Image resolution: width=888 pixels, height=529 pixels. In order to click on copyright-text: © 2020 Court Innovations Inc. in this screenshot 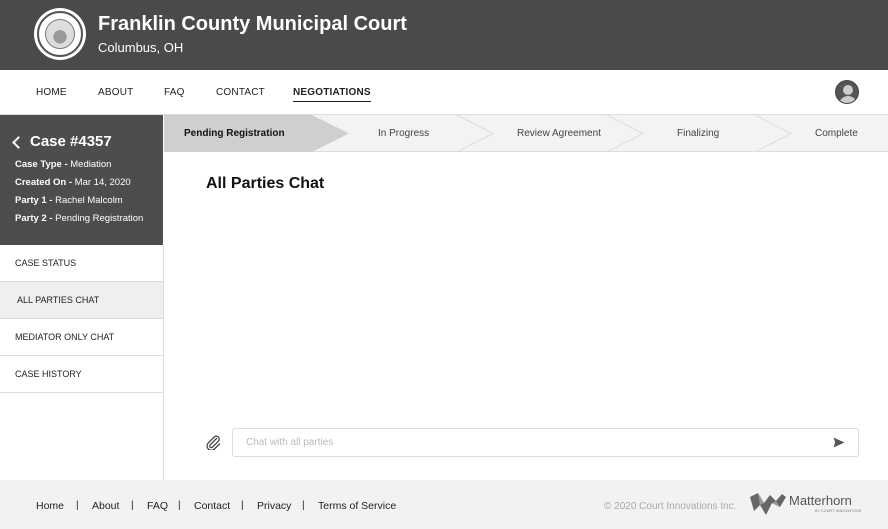, I will do `click(670, 506)`.